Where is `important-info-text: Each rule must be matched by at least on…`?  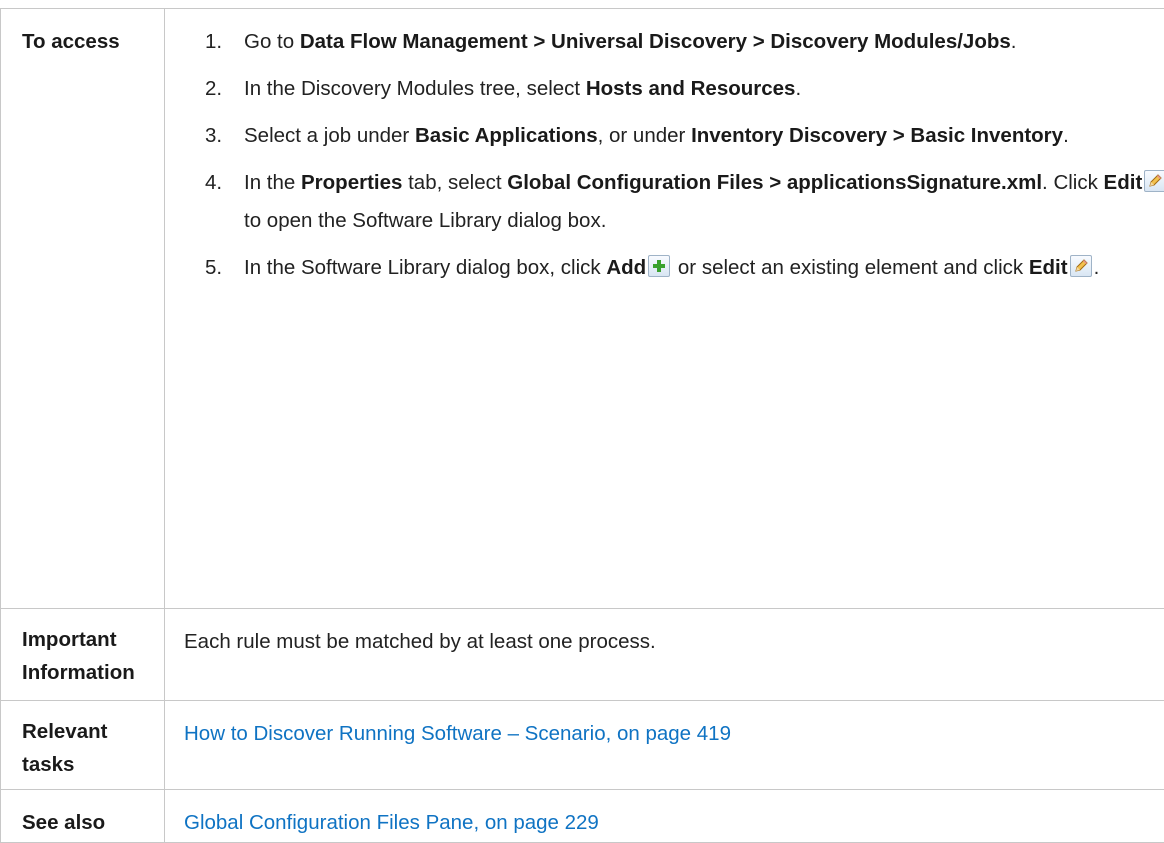 important-info-text: Each rule must be matched by at least on… is located at coordinates (664, 655).